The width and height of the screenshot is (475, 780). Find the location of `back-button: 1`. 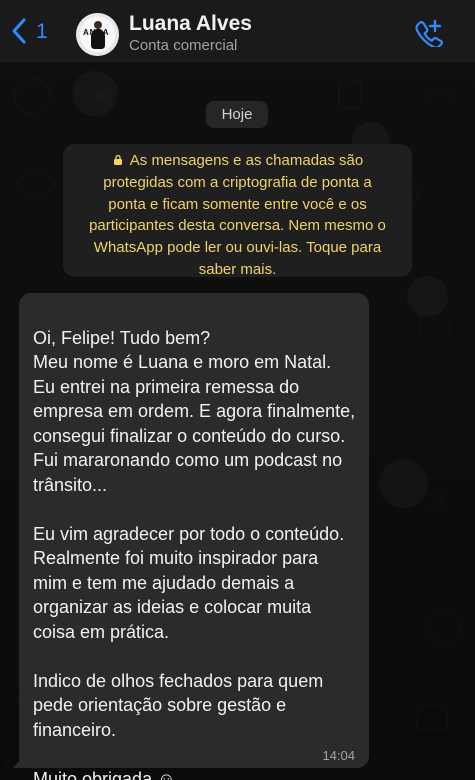

back-button: 1 is located at coordinates (30, 31).